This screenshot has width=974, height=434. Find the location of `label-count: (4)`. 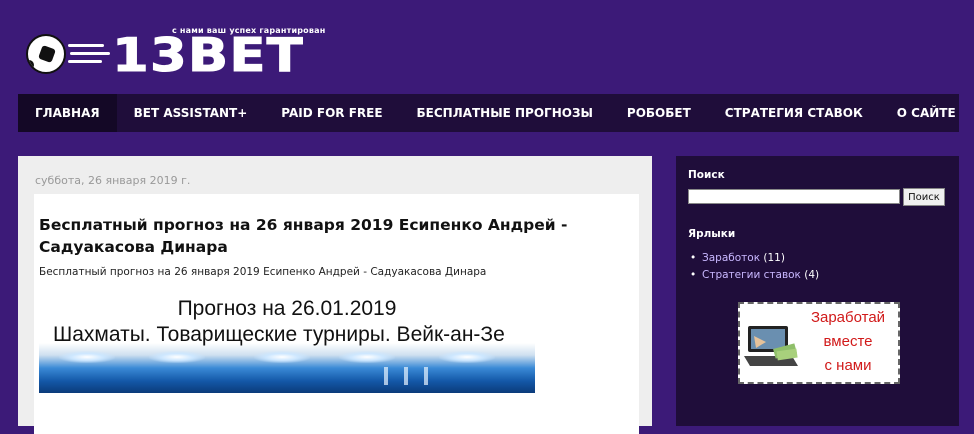

label-count: (4) is located at coordinates (812, 275).